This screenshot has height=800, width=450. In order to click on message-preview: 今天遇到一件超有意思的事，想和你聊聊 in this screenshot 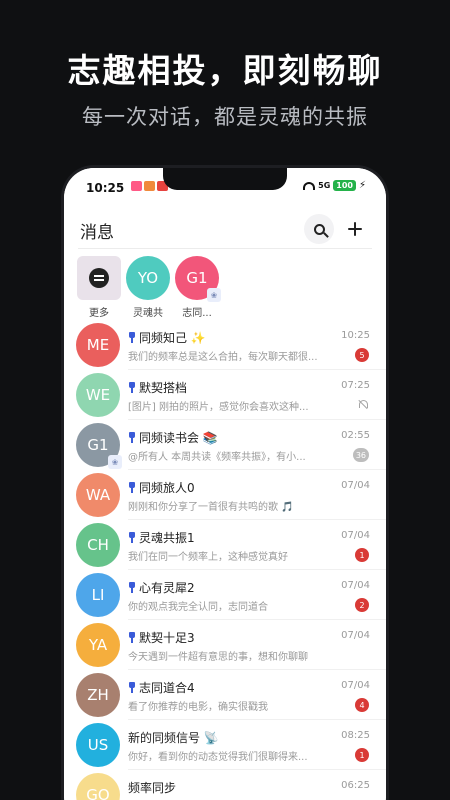, I will do `click(218, 657)`.